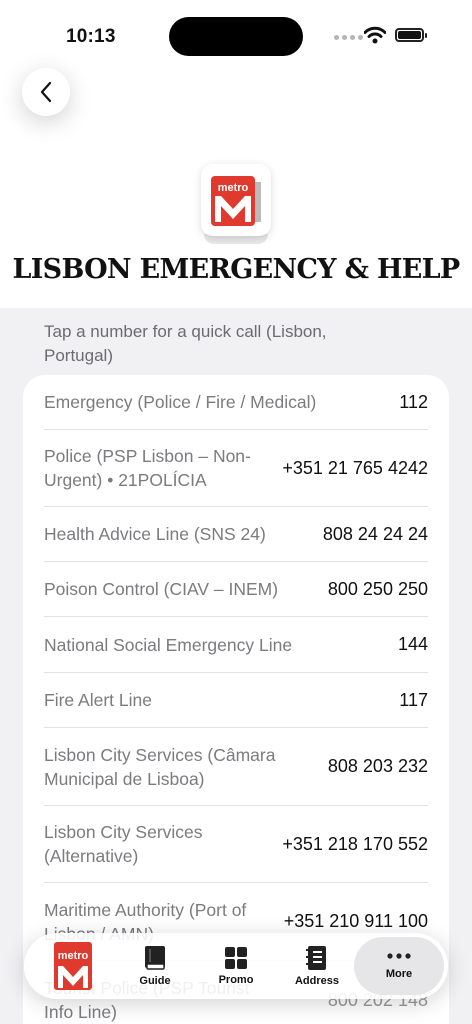 Image resolution: width=472 pixels, height=1024 pixels. Describe the element at coordinates (233, 188) in the screenshot. I see `logo-text: metro` at that location.